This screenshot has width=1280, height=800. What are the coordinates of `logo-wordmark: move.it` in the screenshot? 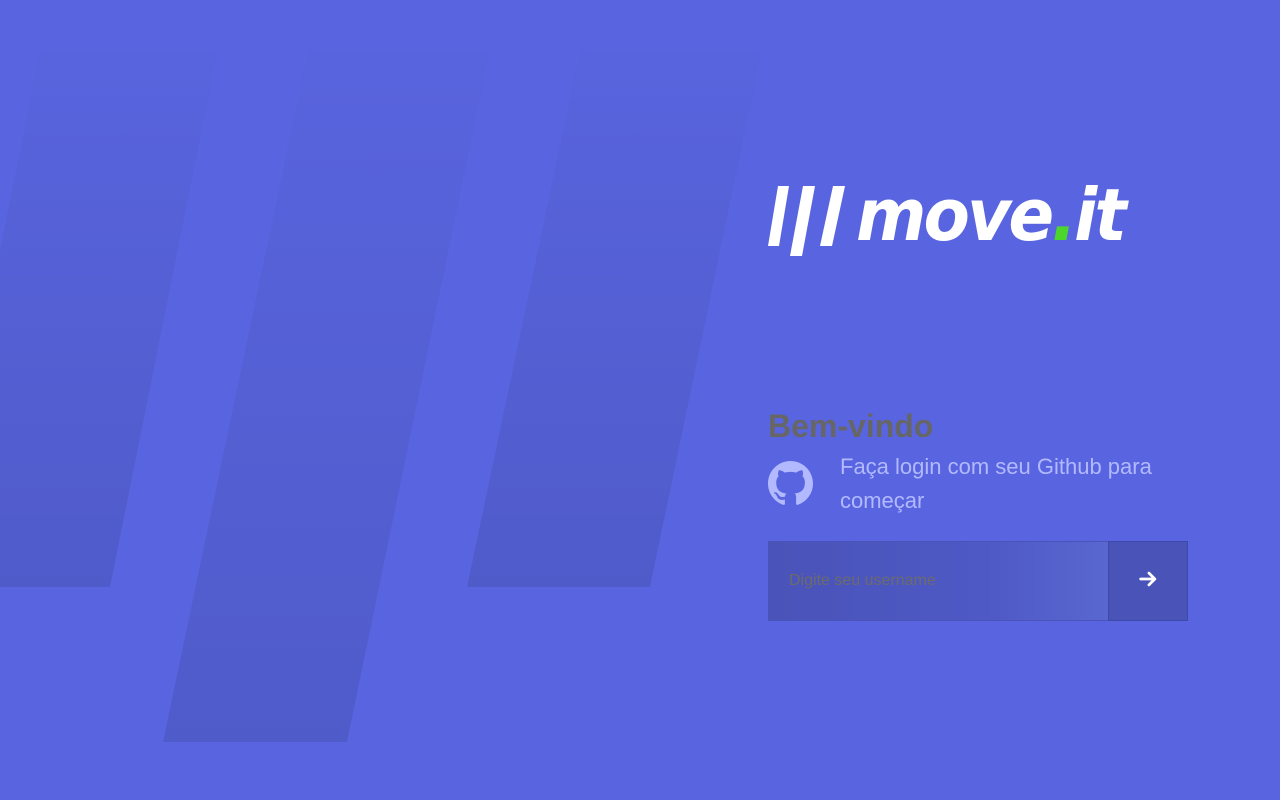 It's located at (992, 218).